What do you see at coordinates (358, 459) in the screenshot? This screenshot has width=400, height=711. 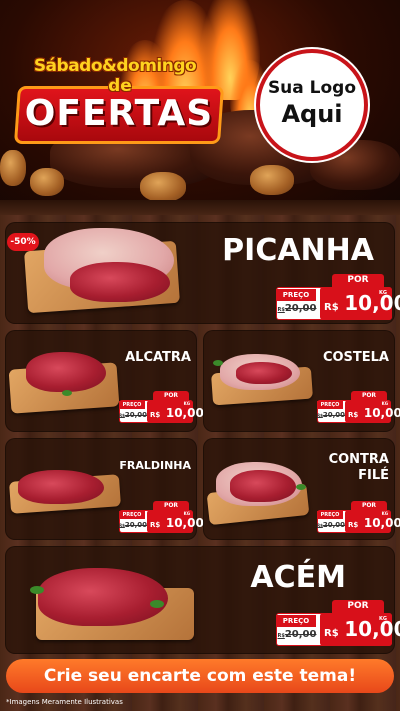 I see `product-name-contra-line1: CONTRA` at bounding box center [358, 459].